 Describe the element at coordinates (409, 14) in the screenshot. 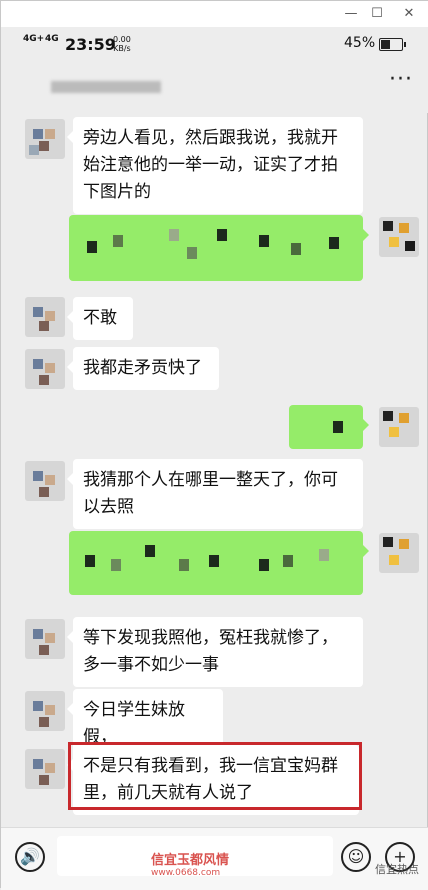

I see `close-icon: ✕` at that location.